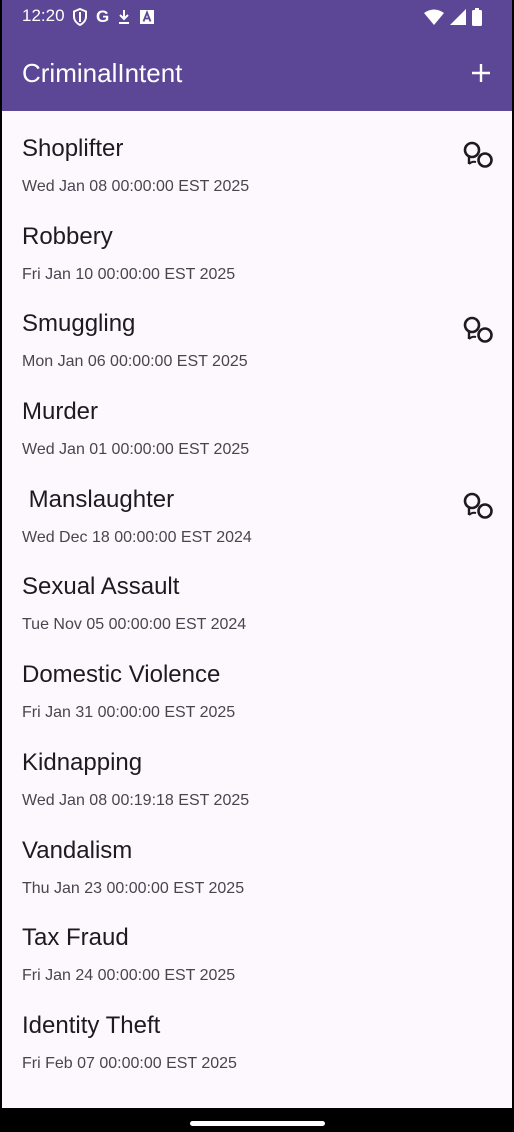 This screenshot has height=1132, width=514. Describe the element at coordinates (257, 72) in the screenshot. I see `app-bar: CriminalIntent` at that location.